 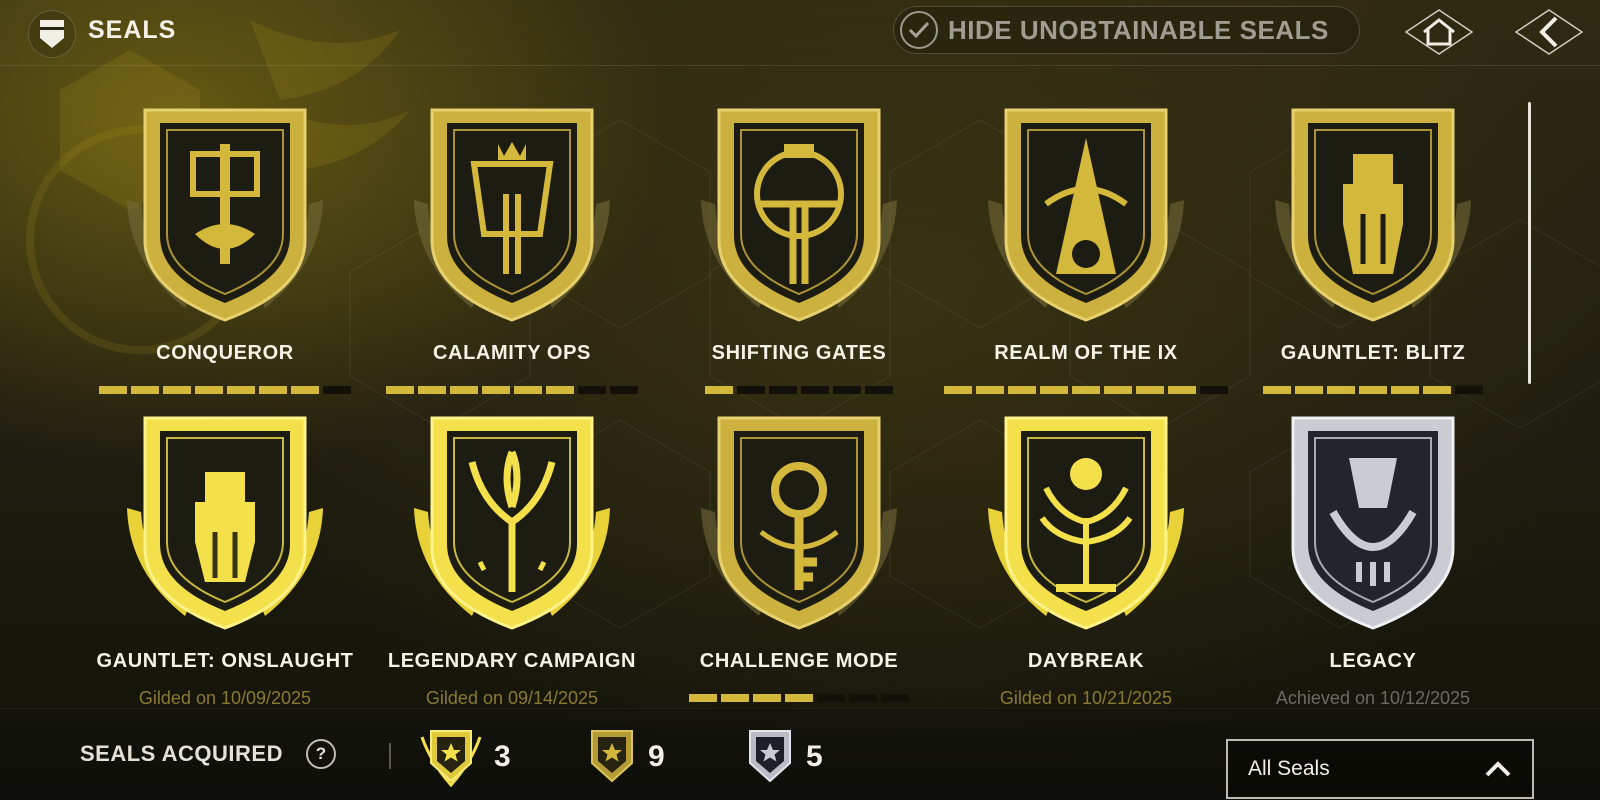 What do you see at coordinates (321, 754) in the screenshot?
I see `help-icon: ?` at bounding box center [321, 754].